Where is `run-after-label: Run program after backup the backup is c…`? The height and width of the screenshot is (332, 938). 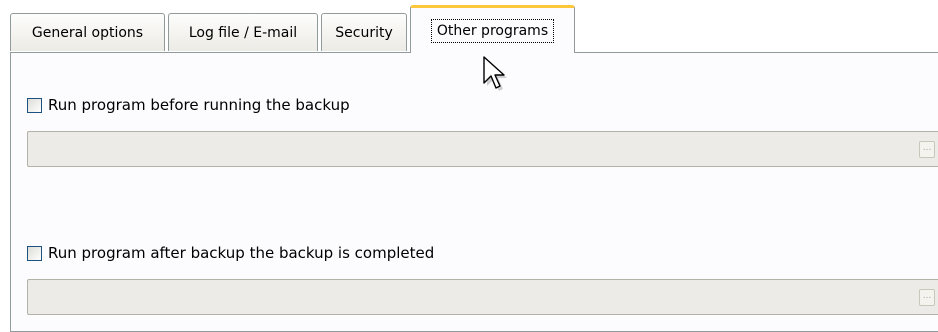
run-after-label: Run program after backup the backup is c… is located at coordinates (241, 253).